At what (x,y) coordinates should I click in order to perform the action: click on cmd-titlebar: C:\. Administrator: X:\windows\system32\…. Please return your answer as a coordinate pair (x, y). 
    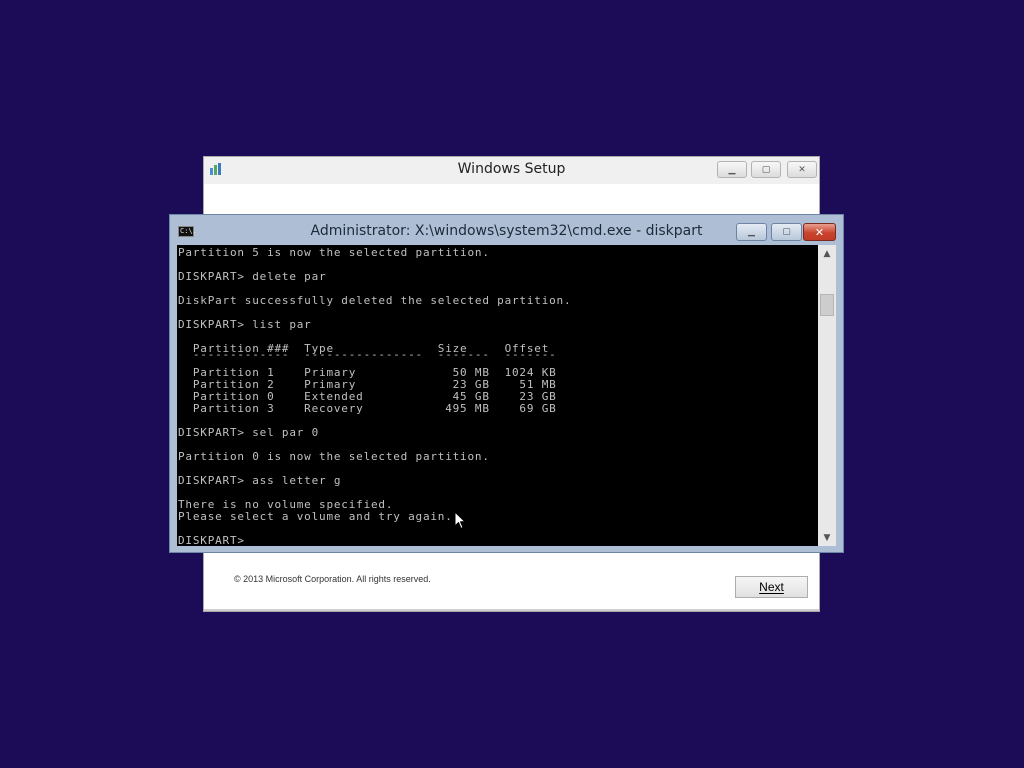
    Looking at the image, I should click on (506, 230).